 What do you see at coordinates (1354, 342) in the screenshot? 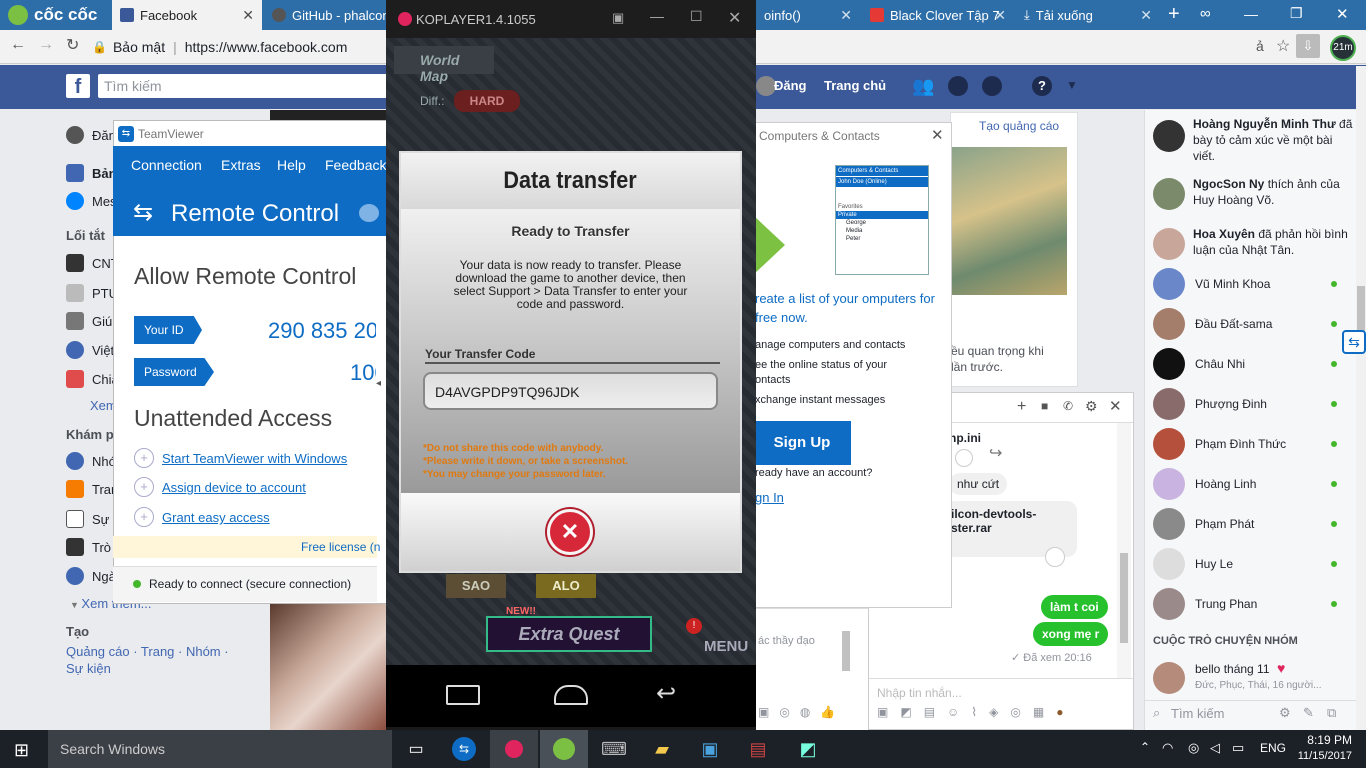
I see `teamviewer-side-icon: ⇆` at bounding box center [1354, 342].